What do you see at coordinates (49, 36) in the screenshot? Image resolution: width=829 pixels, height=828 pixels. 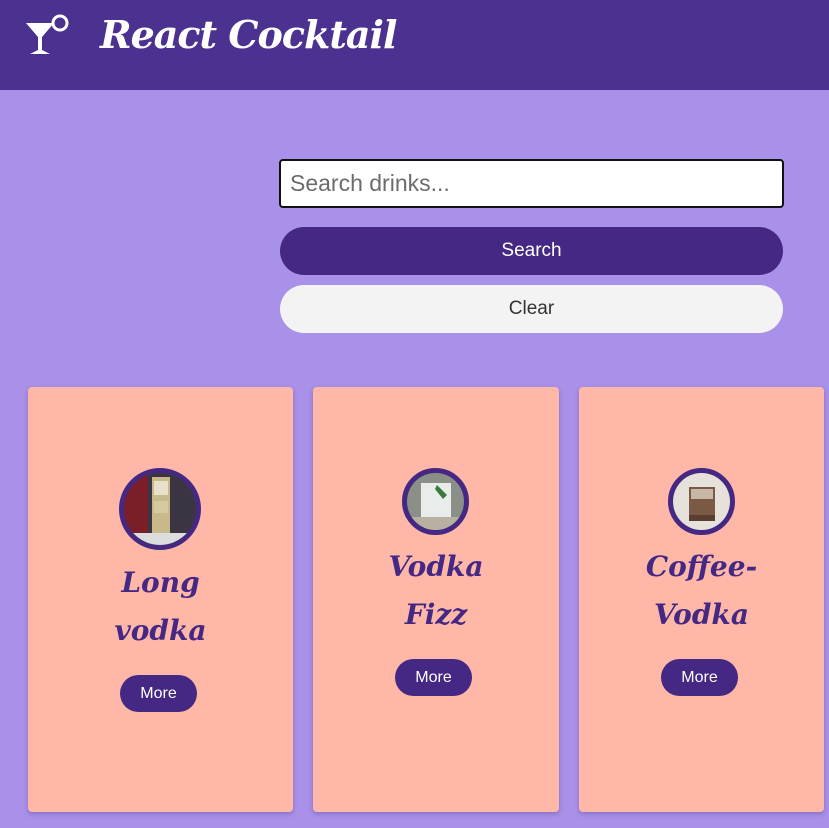 I see `cocktail-glass-icon` at bounding box center [49, 36].